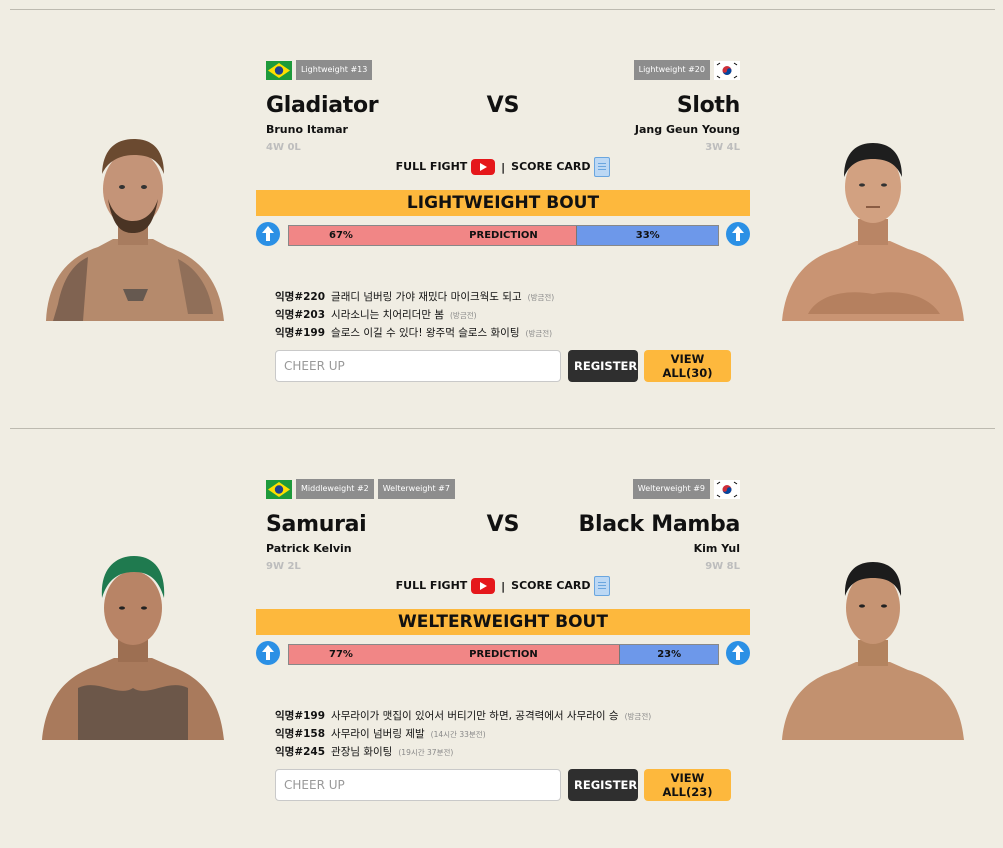  I want to click on prediction-left-percent: 67%, so click(341, 235).